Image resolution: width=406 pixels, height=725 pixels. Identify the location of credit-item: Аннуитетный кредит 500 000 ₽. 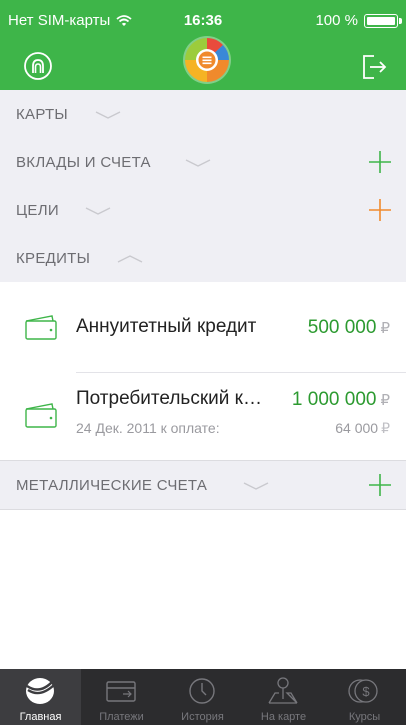
(203, 326).